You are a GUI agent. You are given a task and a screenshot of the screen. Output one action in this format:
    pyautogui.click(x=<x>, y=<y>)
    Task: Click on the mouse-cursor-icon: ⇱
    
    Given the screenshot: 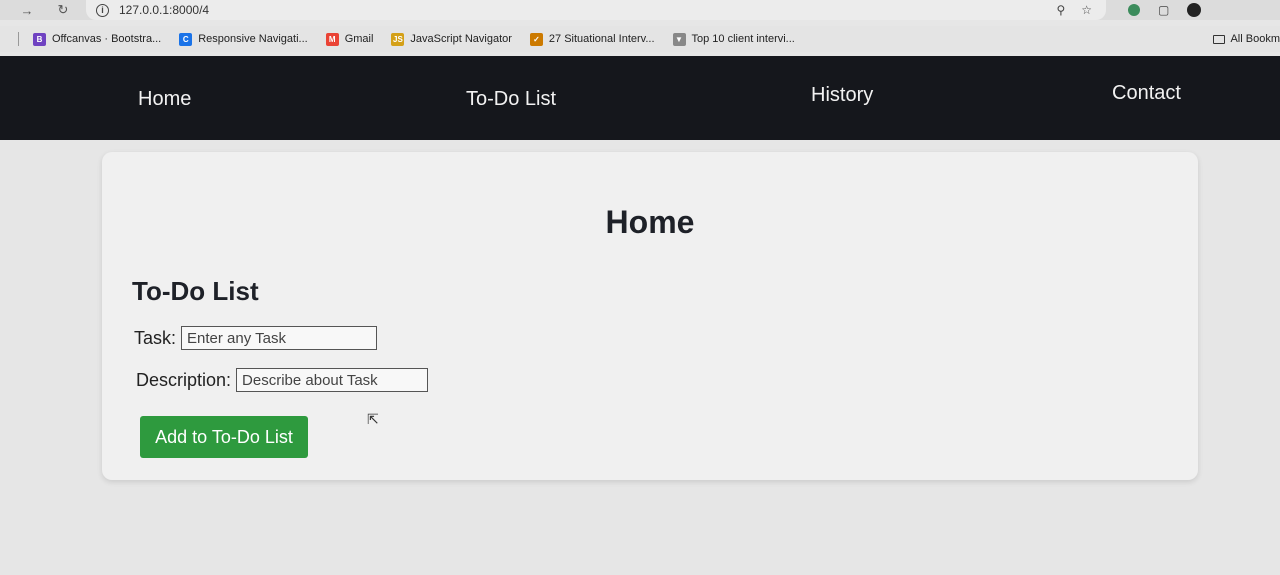 What is the action you would take?
    pyautogui.click(x=373, y=419)
    